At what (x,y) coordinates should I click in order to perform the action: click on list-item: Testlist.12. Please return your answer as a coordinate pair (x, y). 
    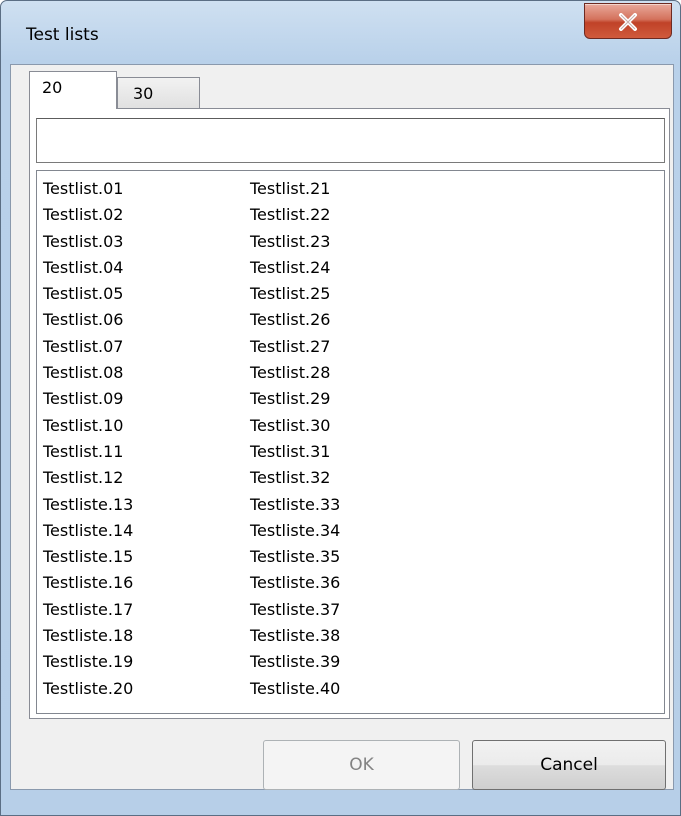
    Looking at the image, I should click on (145, 478).